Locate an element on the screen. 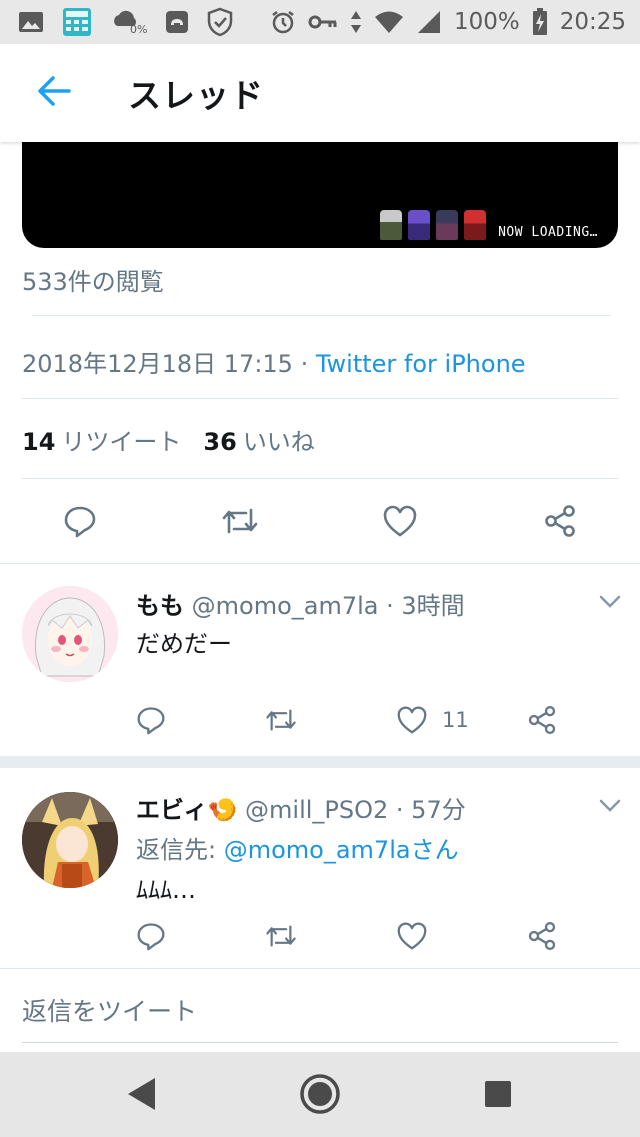 The image size is (640, 1137). reply-text: だめだー is located at coordinates (184, 644).